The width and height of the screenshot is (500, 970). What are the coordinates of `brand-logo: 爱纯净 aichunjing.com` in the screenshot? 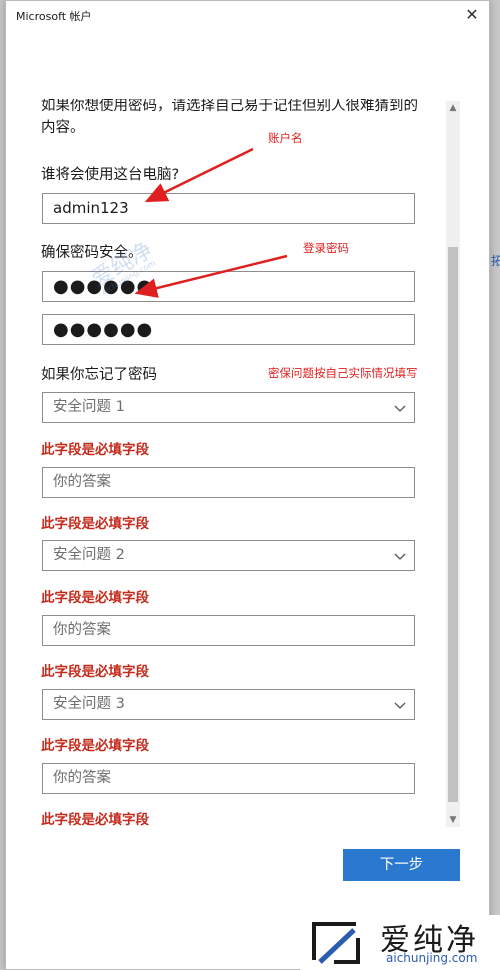 It's located at (400, 942).